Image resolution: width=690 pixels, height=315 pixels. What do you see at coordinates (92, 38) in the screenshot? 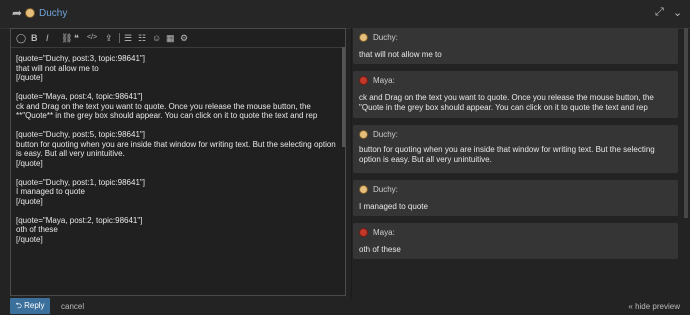
I see `code-icon: </>` at bounding box center [92, 38].